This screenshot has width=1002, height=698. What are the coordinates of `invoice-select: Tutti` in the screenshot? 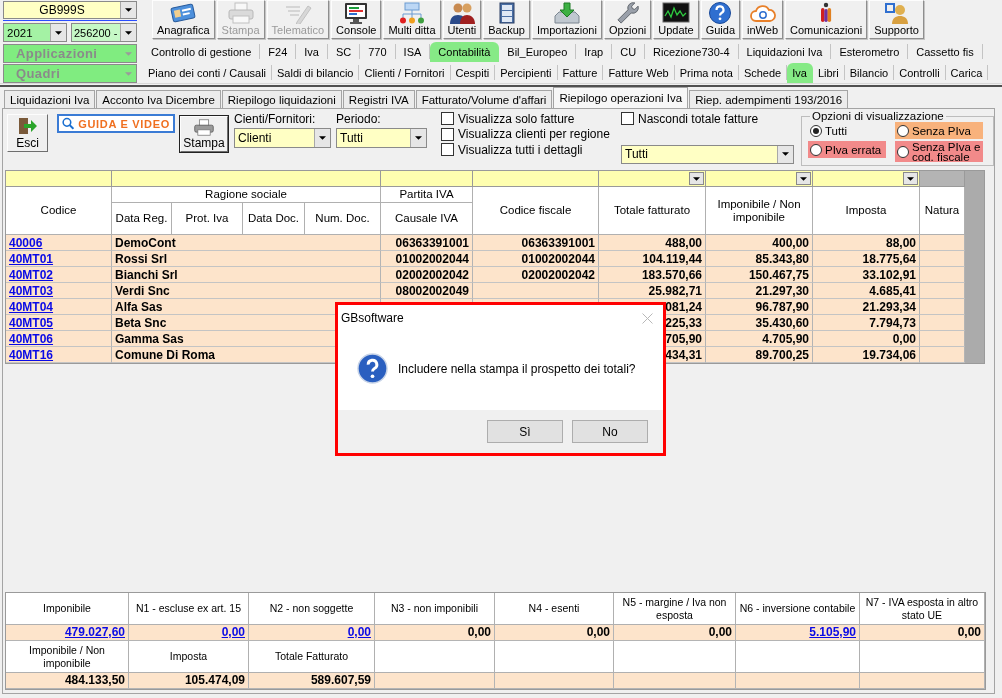 It's located at (707, 154).